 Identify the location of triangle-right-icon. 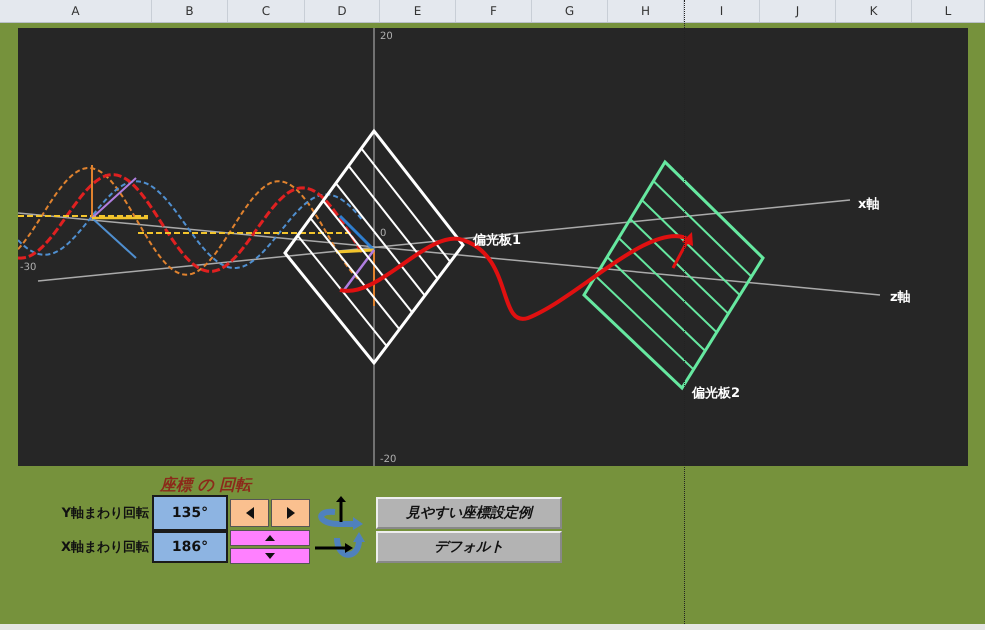
(290, 513).